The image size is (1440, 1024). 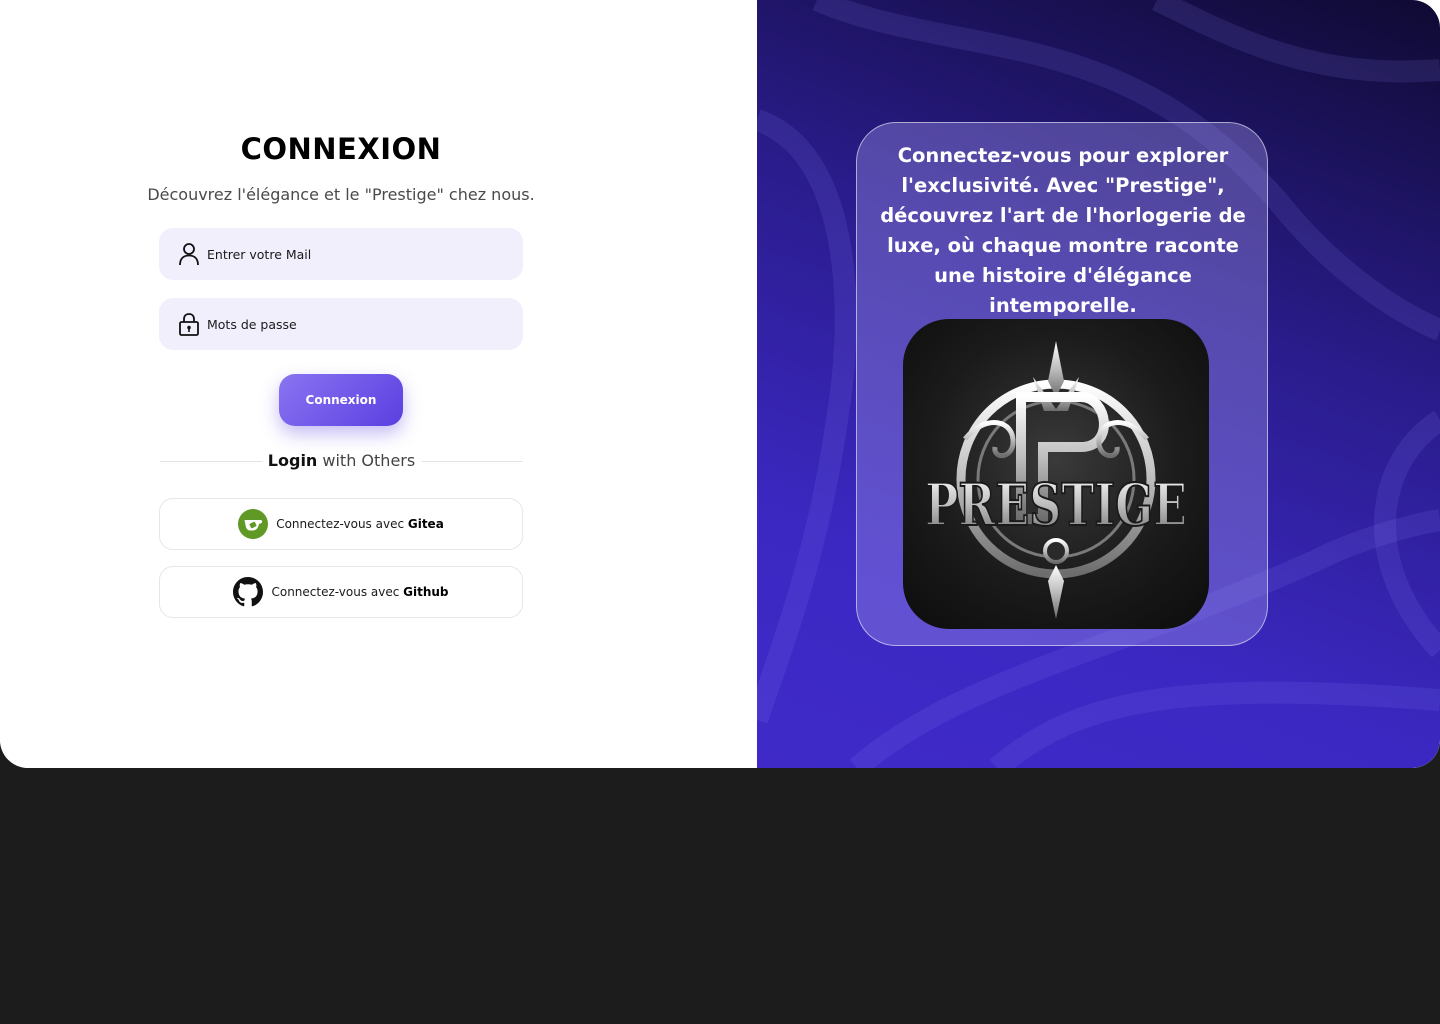 What do you see at coordinates (189, 324) in the screenshot?
I see `lock-icon` at bounding box center [189, 324].